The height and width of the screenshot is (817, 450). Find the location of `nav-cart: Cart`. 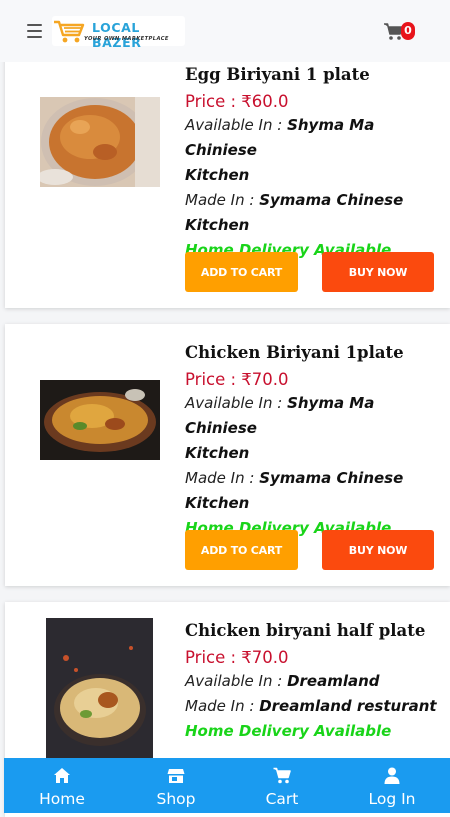

nav-cart: Cart is located at coordinates (282, 785).